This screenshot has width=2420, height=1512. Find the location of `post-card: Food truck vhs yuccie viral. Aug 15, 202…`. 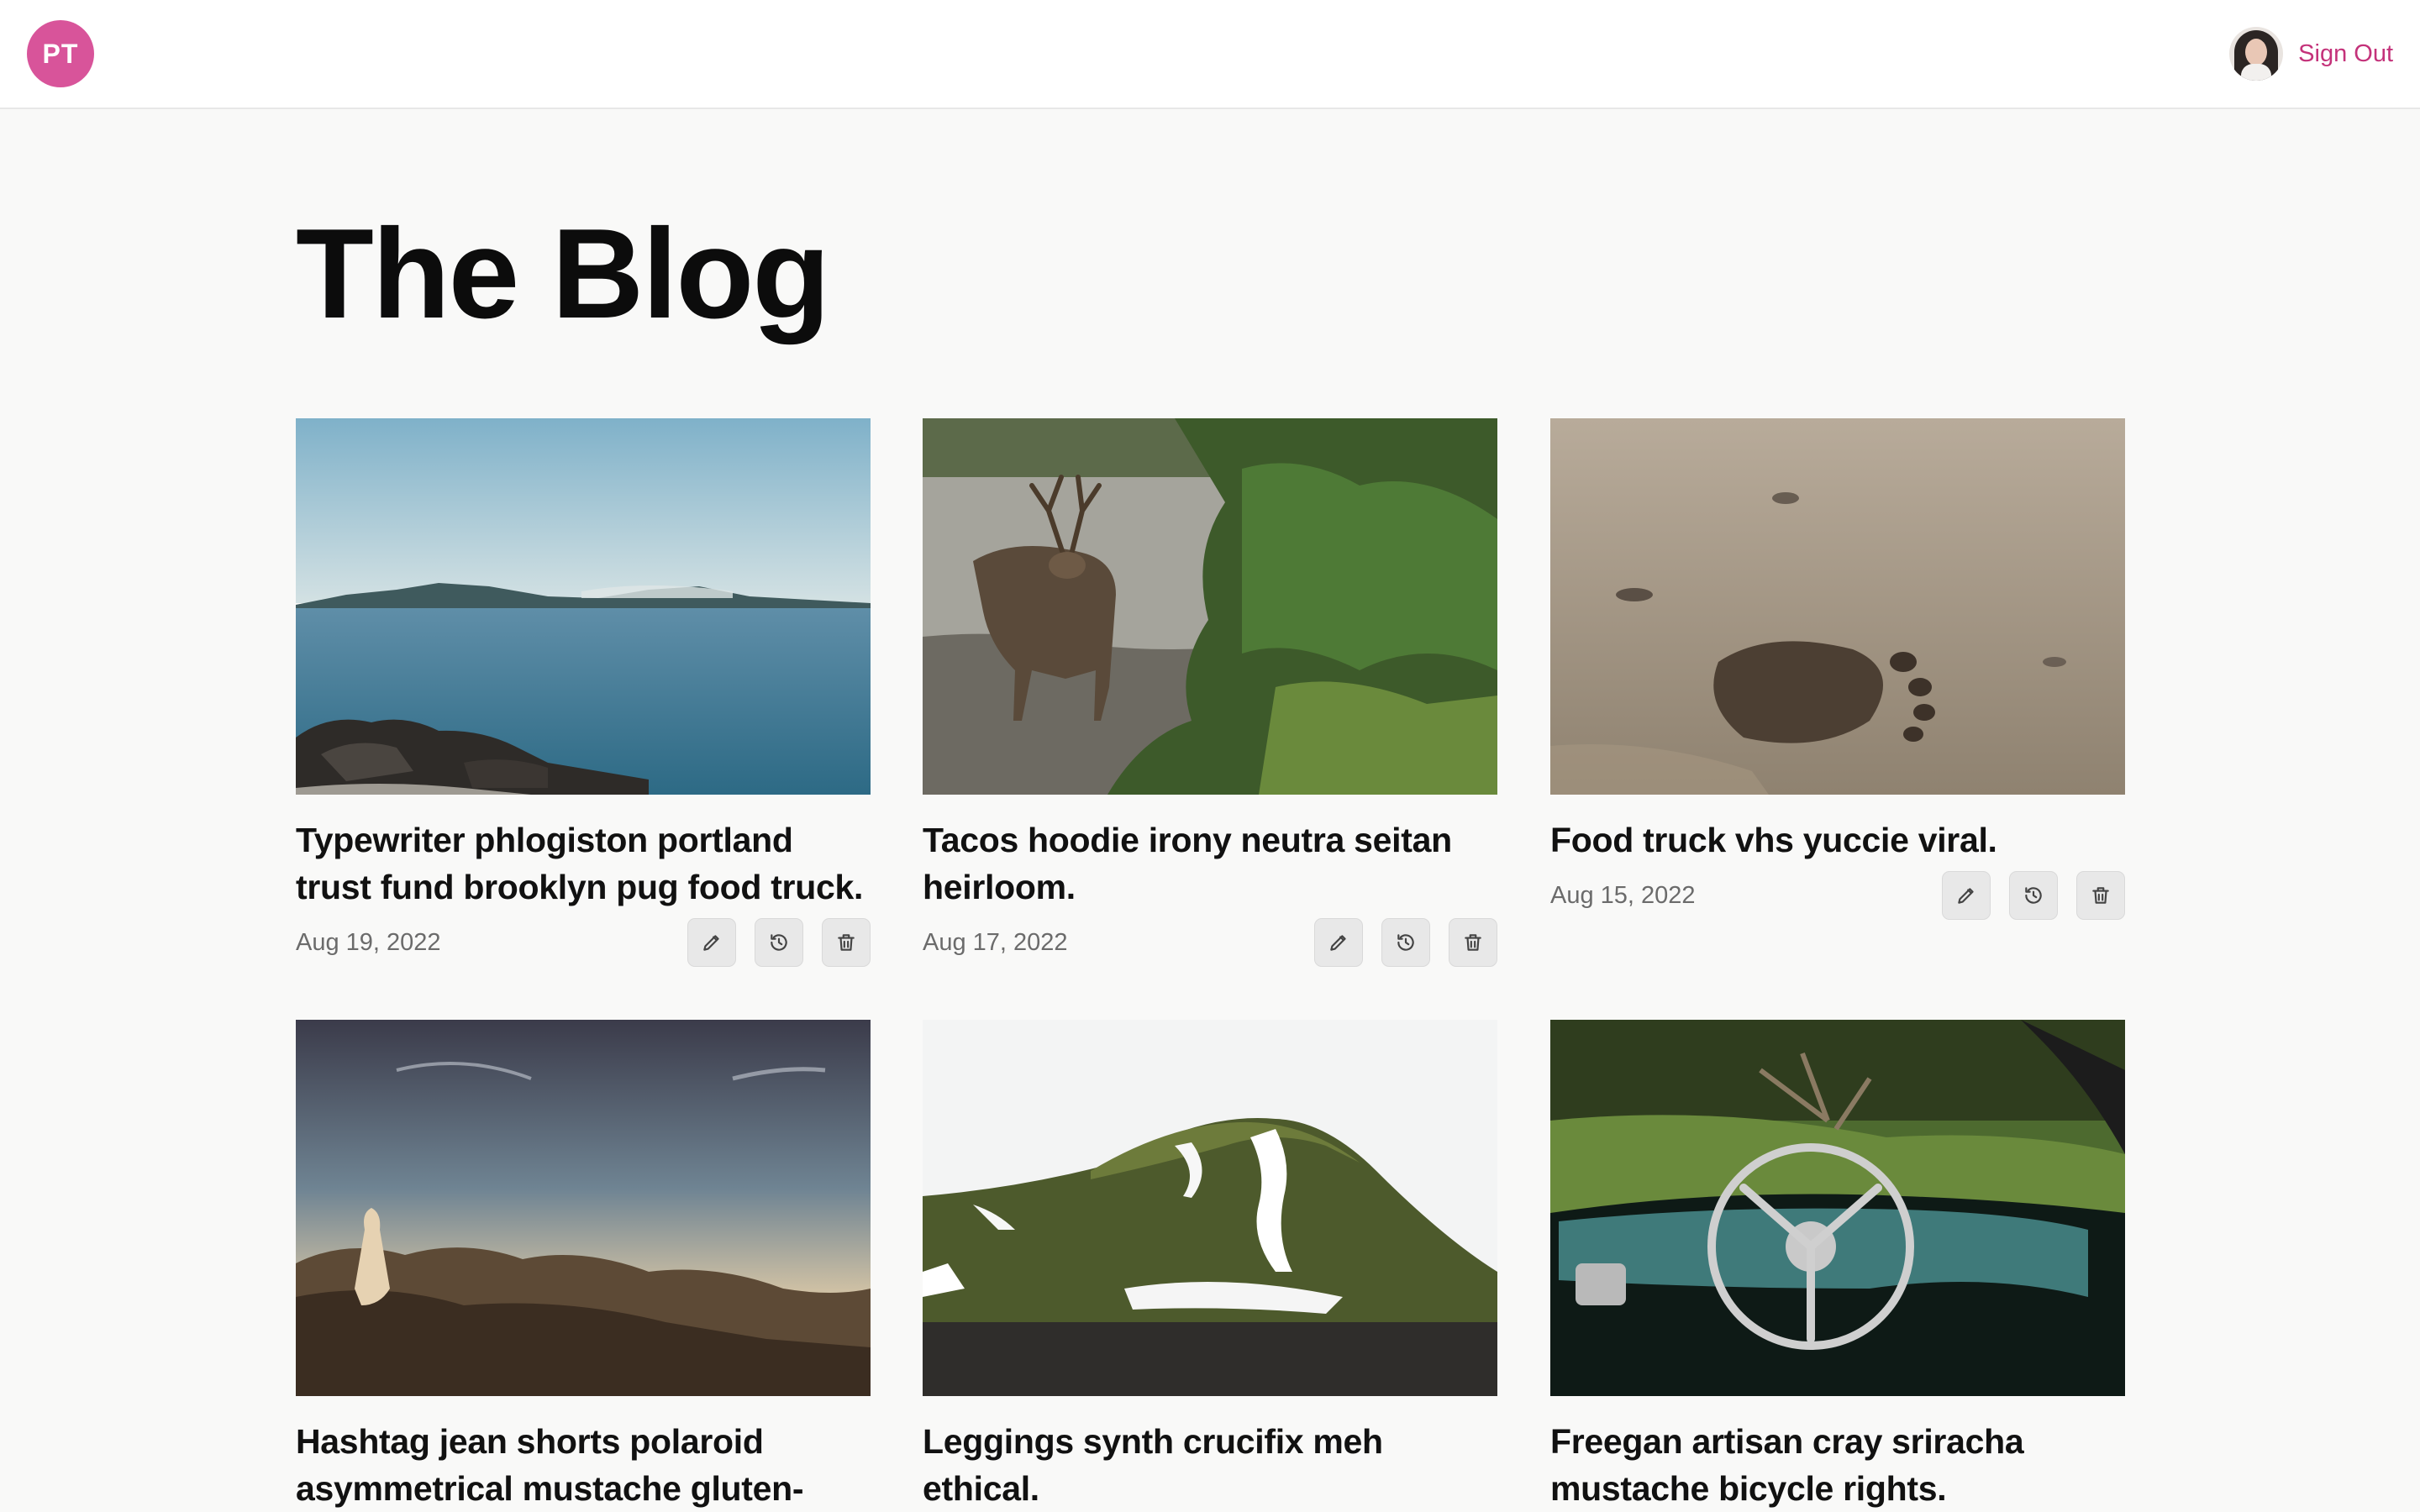

post-card: Food truck vhs yuccie viral. Aug 15, 202… is located at coordinates (1838, 669).